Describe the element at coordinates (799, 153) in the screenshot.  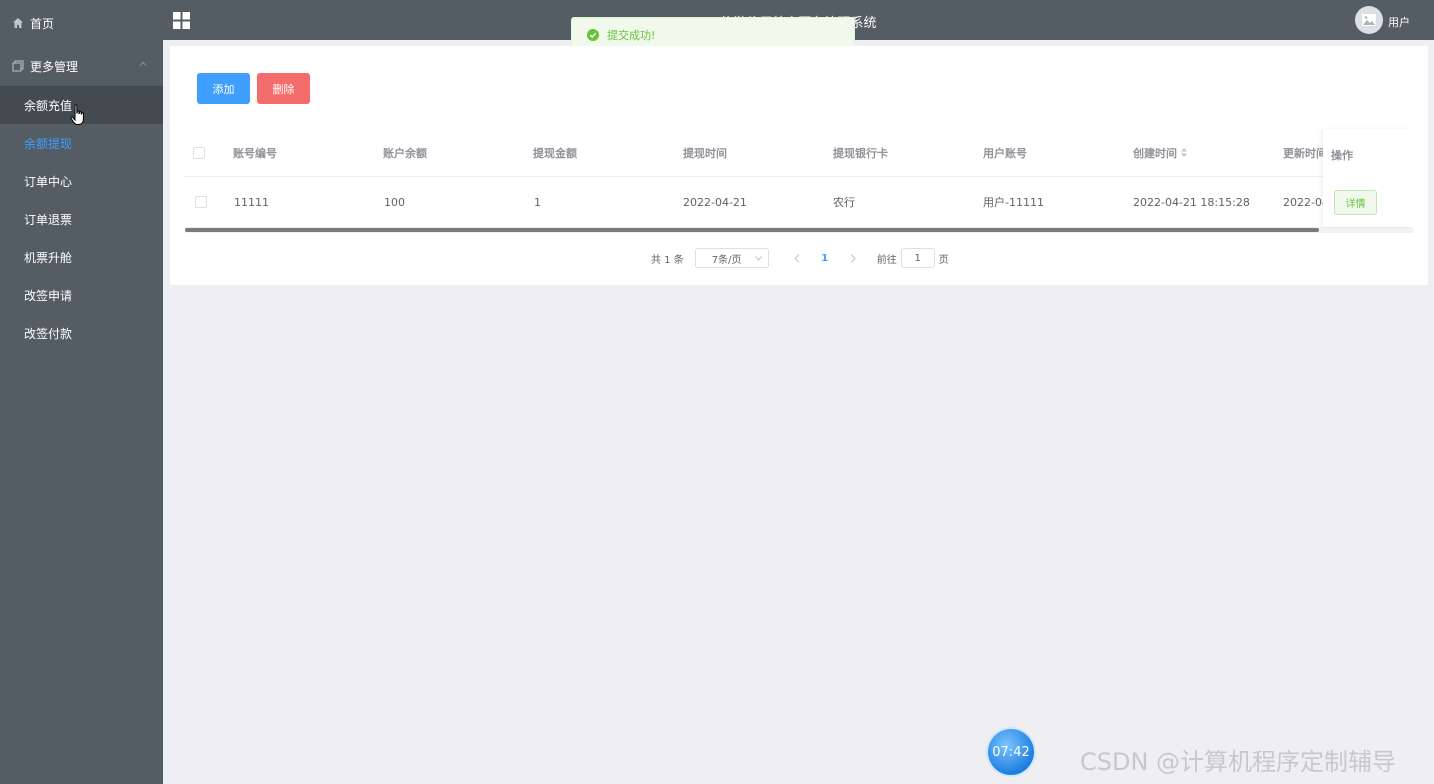
I see `table-header: 账号编号 账户余额 提现金额 提现时间 提现银行卡 用户账号 创建时间 更新时间` at that location.